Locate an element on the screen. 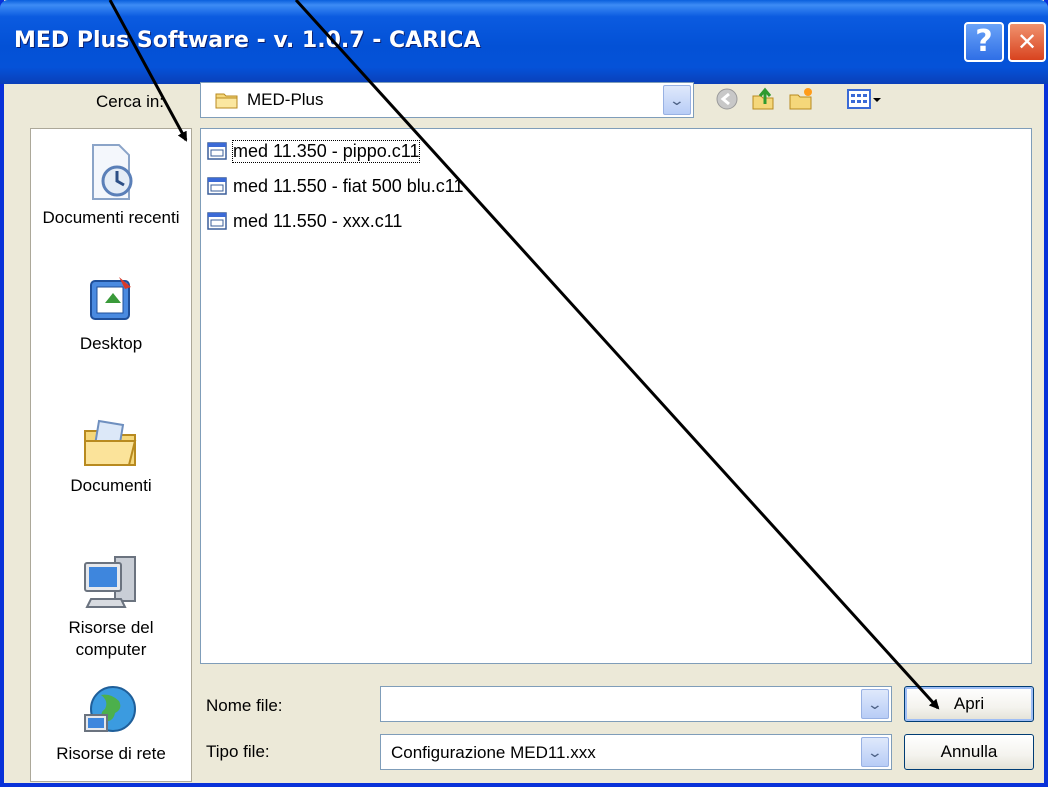 Image resolution: width=1048 pixels, height=787 pixels. desktop-icon is located at coordinates (110, 298).